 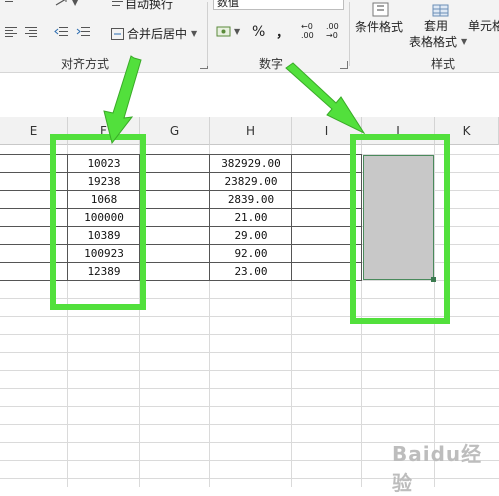 I want to click on wrap-text-button: 自动换行, so click(x=142, y=6).